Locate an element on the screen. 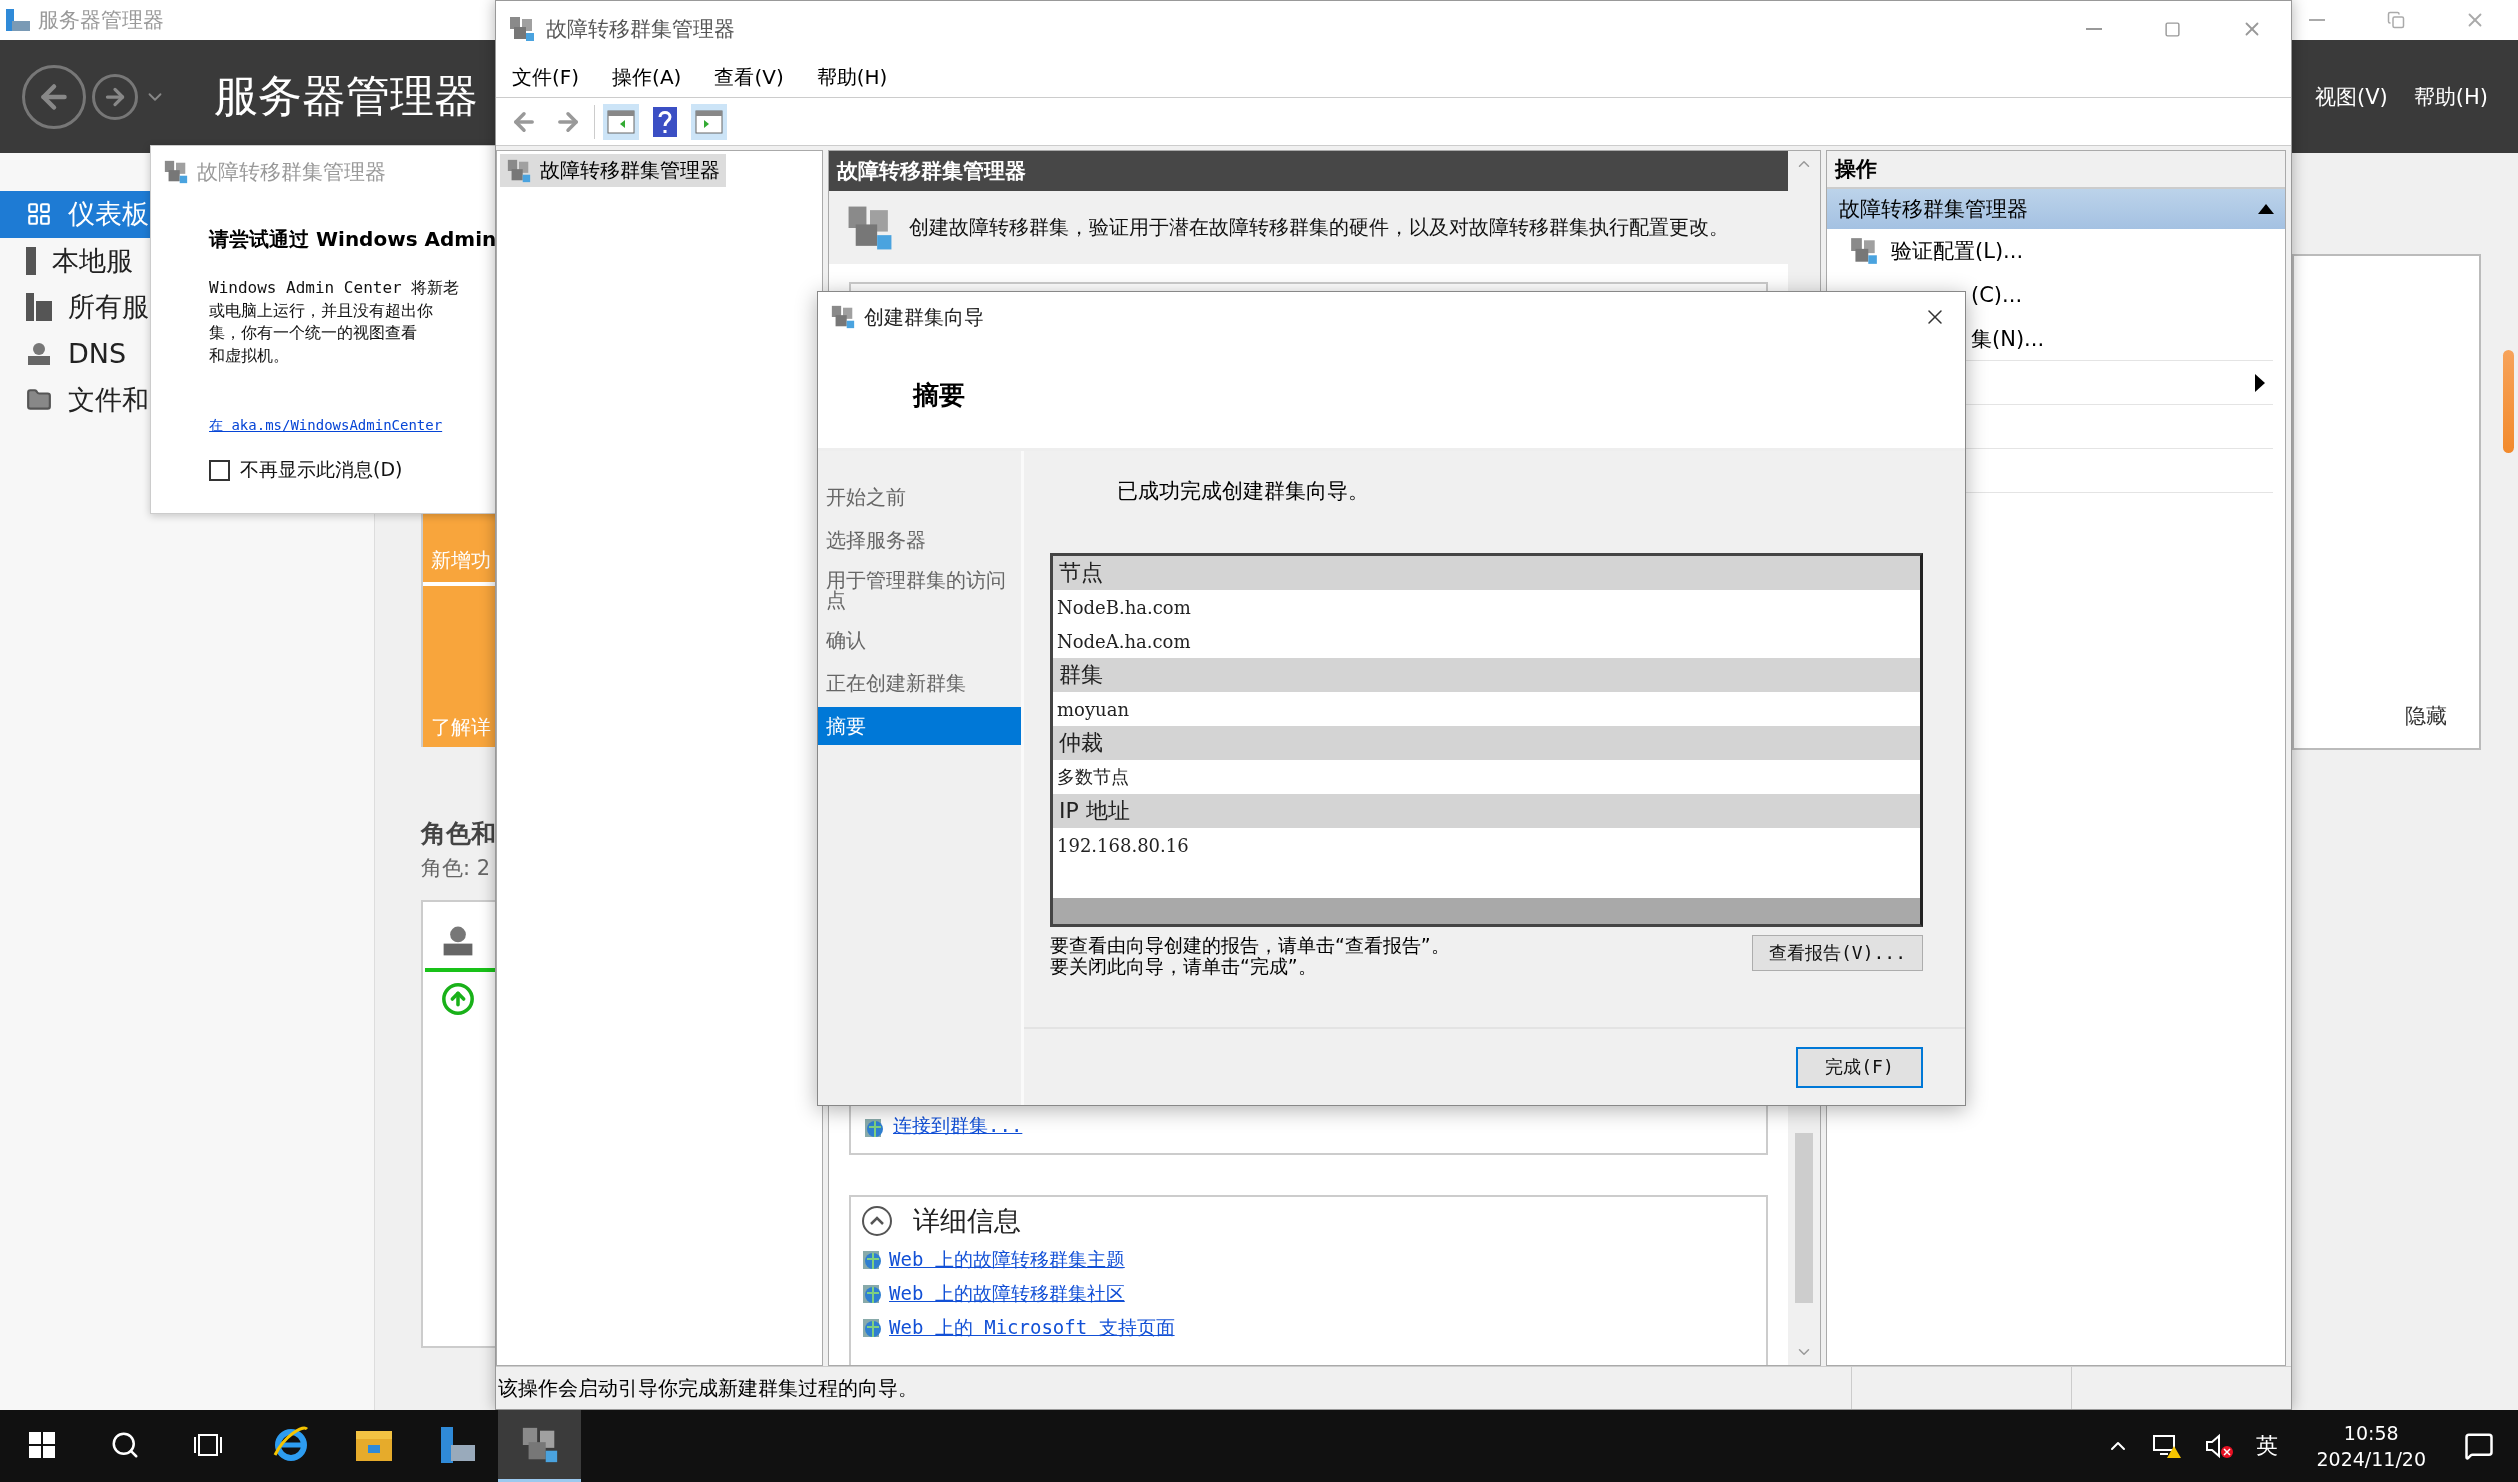 The height and width of the screenshot is (1482, 2518). report-value: NodeB.ha.com is located at coordinates (1124, 607).